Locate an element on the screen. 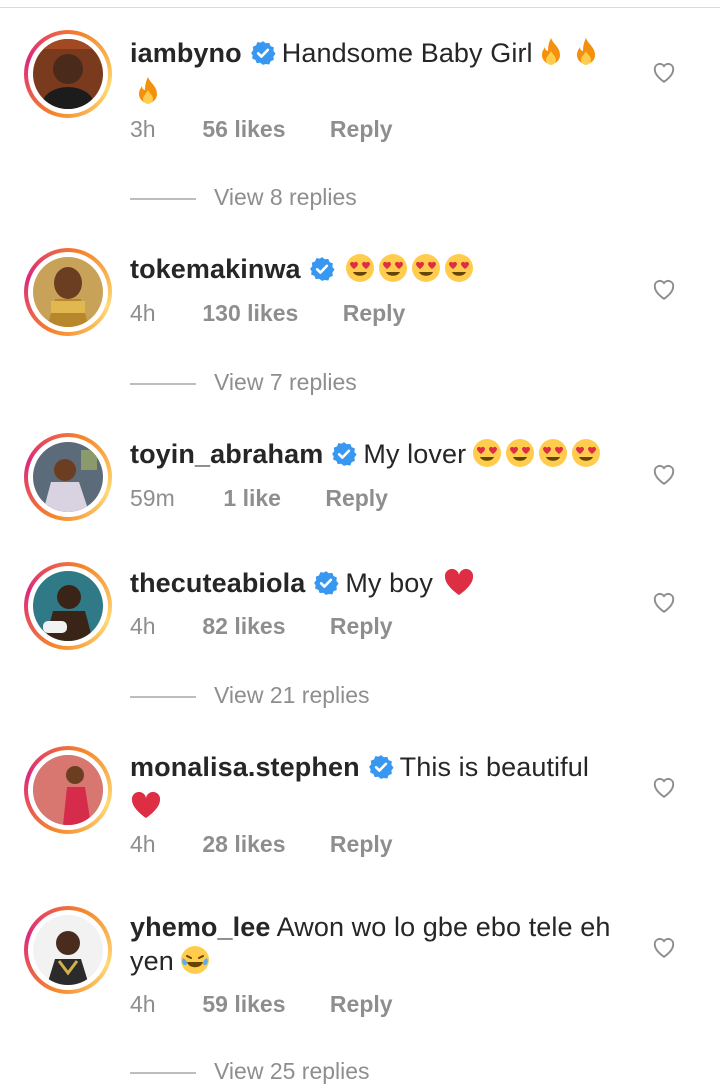  likes-count: 1 like is located at coordinates (252, 498).